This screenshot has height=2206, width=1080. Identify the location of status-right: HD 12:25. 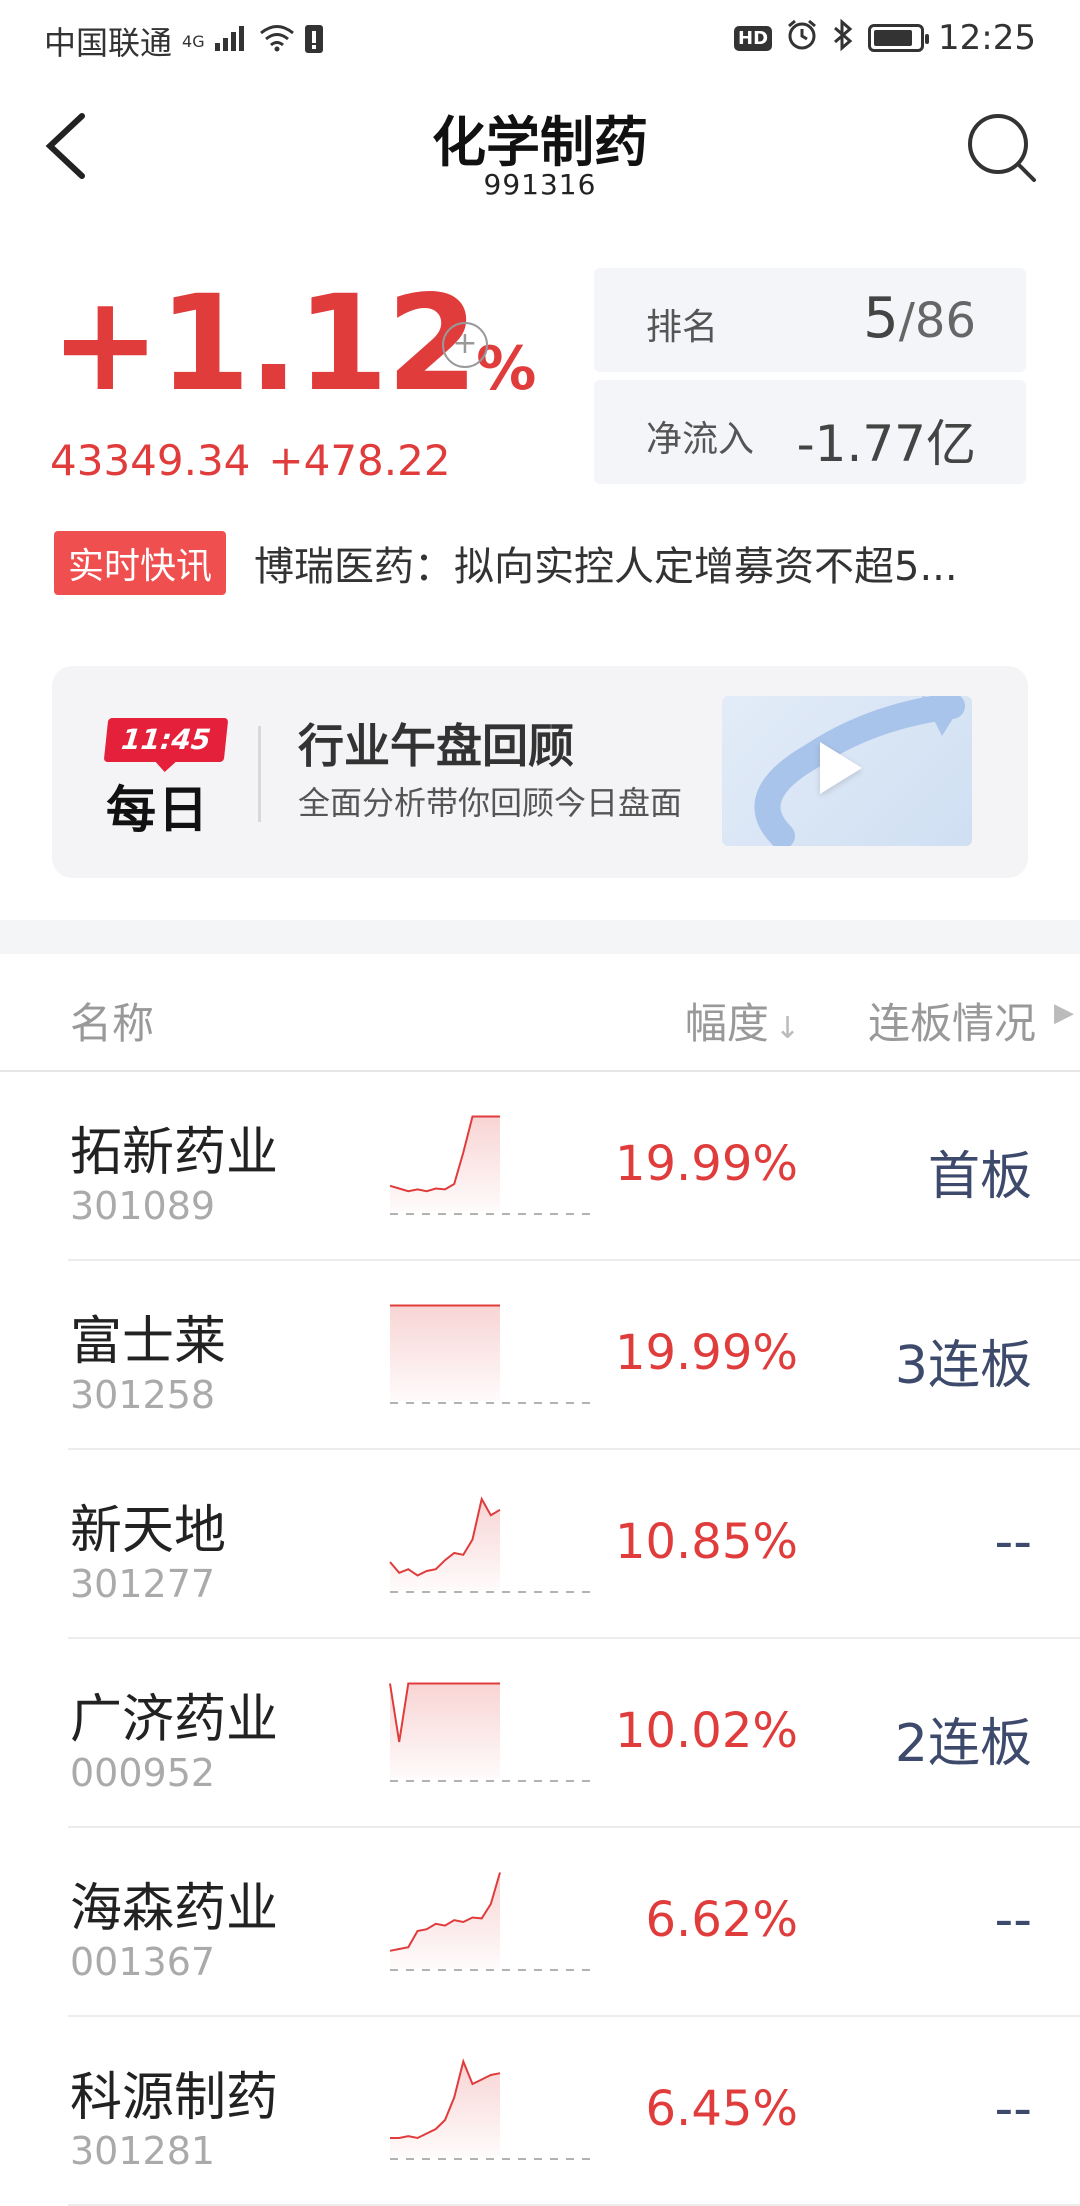
(885, 38).